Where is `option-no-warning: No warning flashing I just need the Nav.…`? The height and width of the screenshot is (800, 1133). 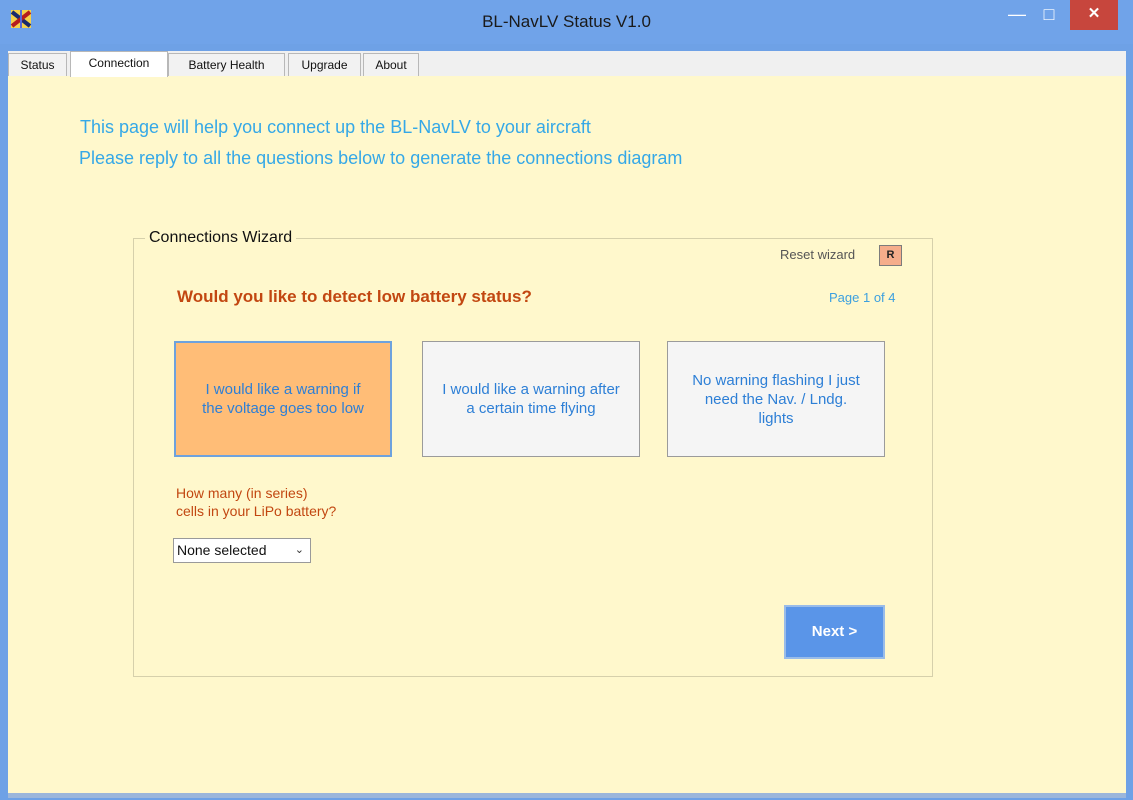
option-no-warning: No warning flashing I just need the Nav.… is located at coordinates (776, 399).